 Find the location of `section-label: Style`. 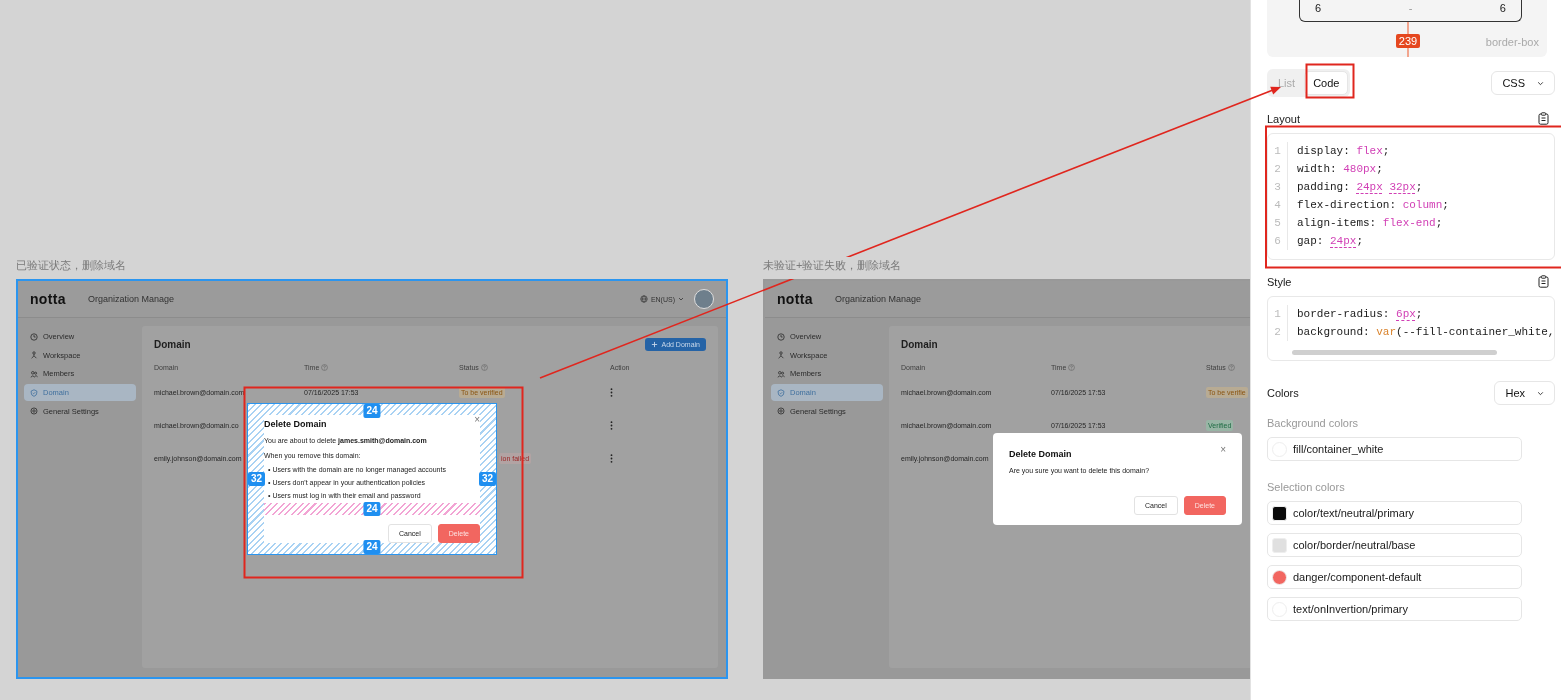

section-label: Style is located at coordinates (1279, 281).